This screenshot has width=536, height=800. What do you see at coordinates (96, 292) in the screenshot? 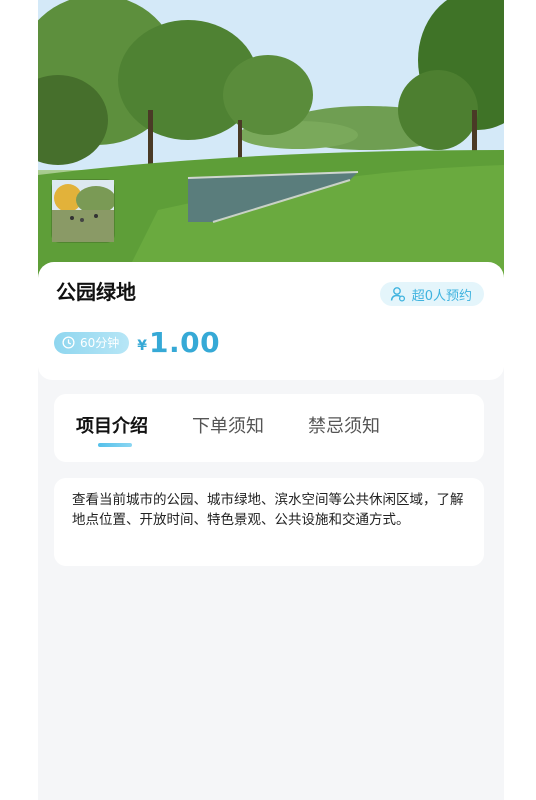
I see `page-title: 公园绿地` at bounding box center [96, 292].